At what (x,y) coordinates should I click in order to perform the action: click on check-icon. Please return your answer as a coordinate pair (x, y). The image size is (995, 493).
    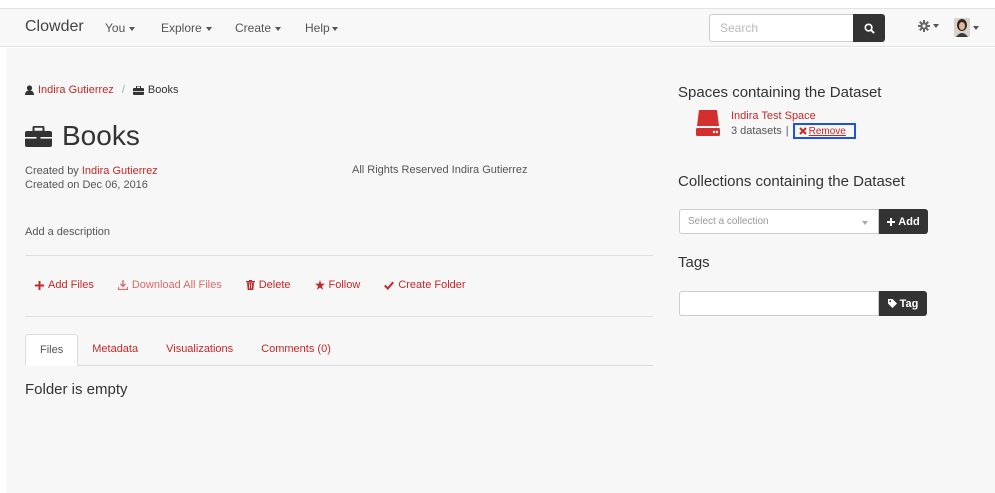
    Looking at the image, I should click on (389, 285).